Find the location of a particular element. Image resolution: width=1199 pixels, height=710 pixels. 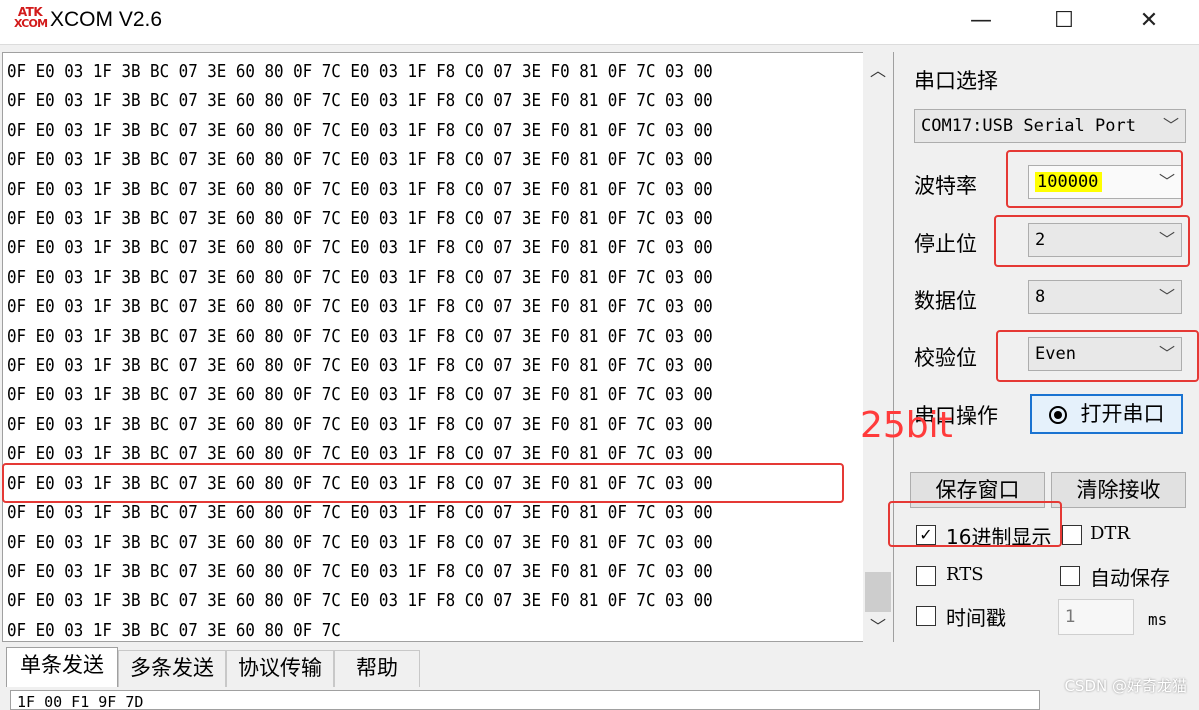

port-select-value: COM17:USB Serial Port is located at coordinates (1028, 126).